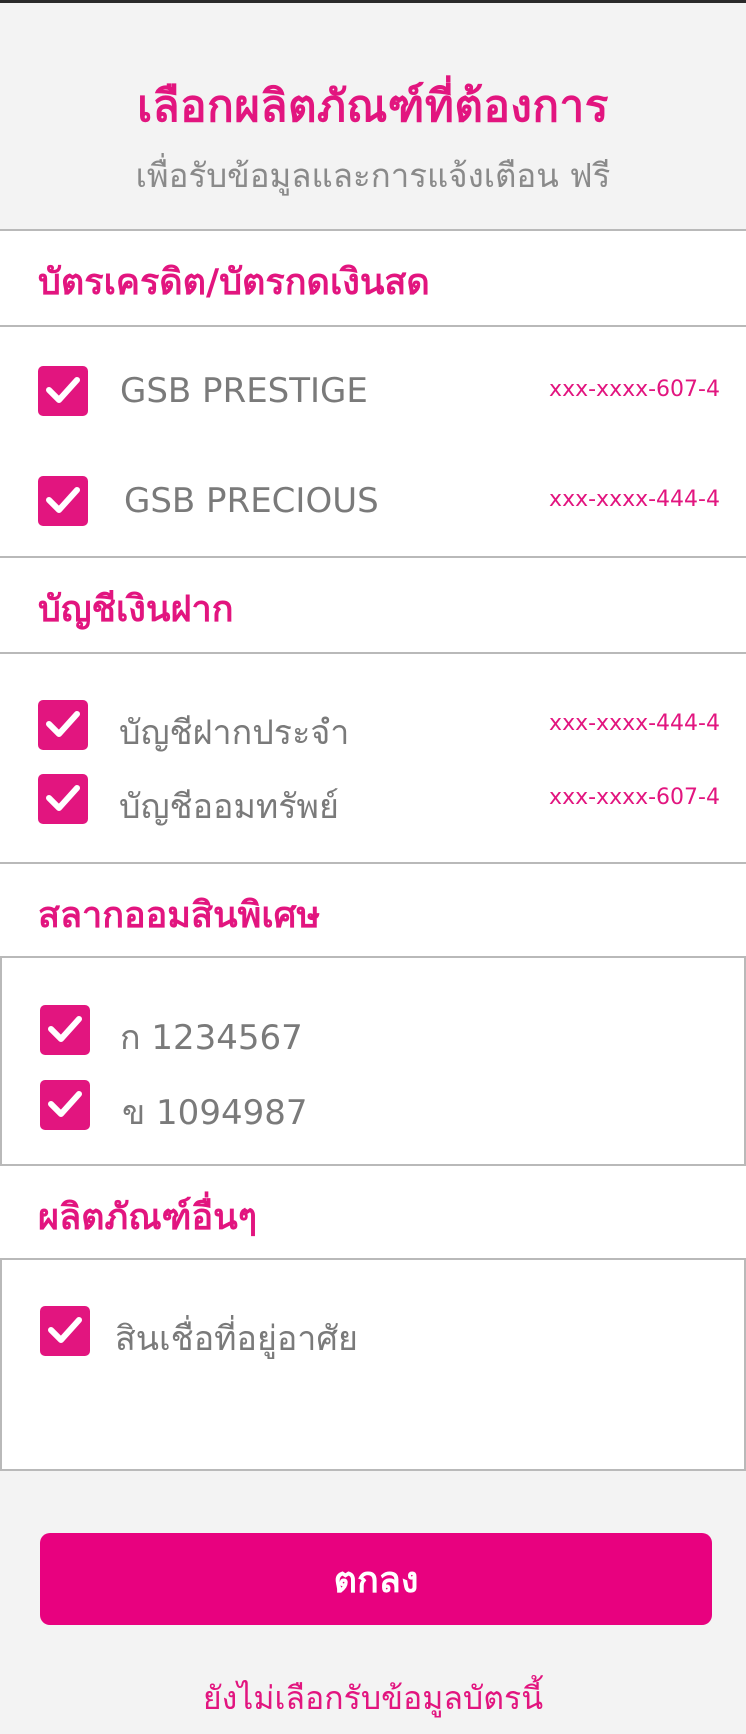 The height and width of the screenshot is (1734, 746). I want to click on item-name: สินเชื่อที่อยู่อาศัย, so click(236, 1339).